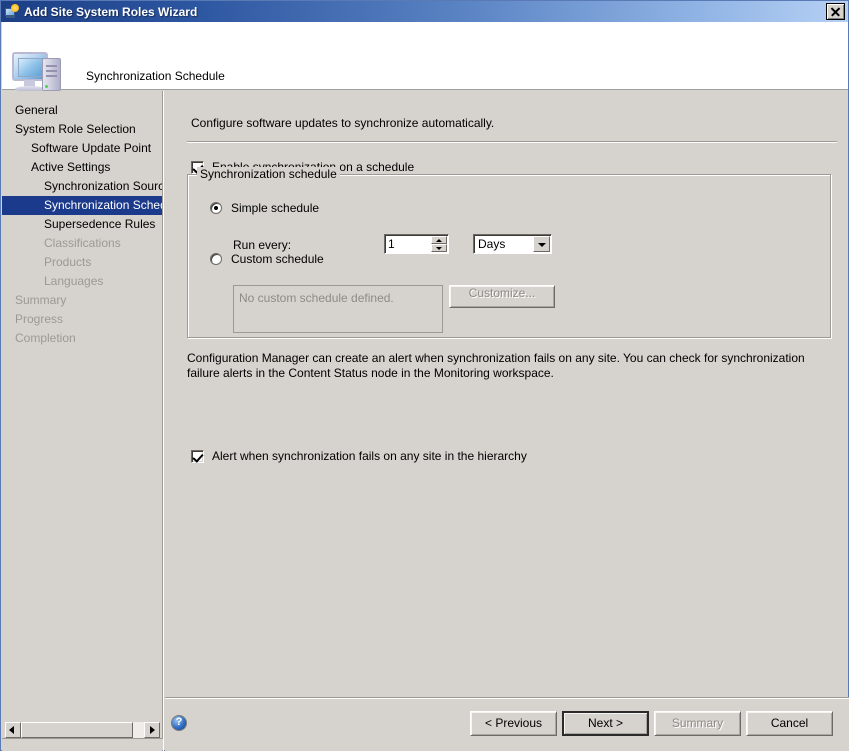 This screenshot has width=849, height=751. Describe the element at coordinates (439, 248) in the screenshot. I see `spinner-down-icon` at that location.